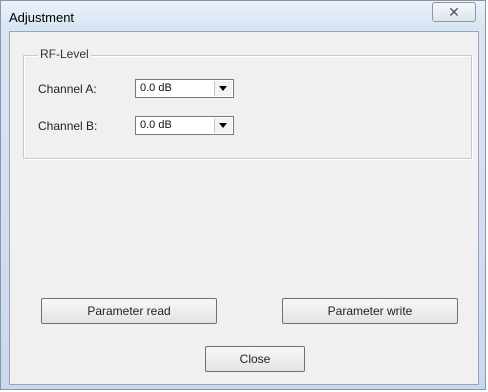  What do you see at coordinates (64, 54) in the screenshot?
I see `rf-level-group-label: RF-Level` at bounding box center [64, 54].